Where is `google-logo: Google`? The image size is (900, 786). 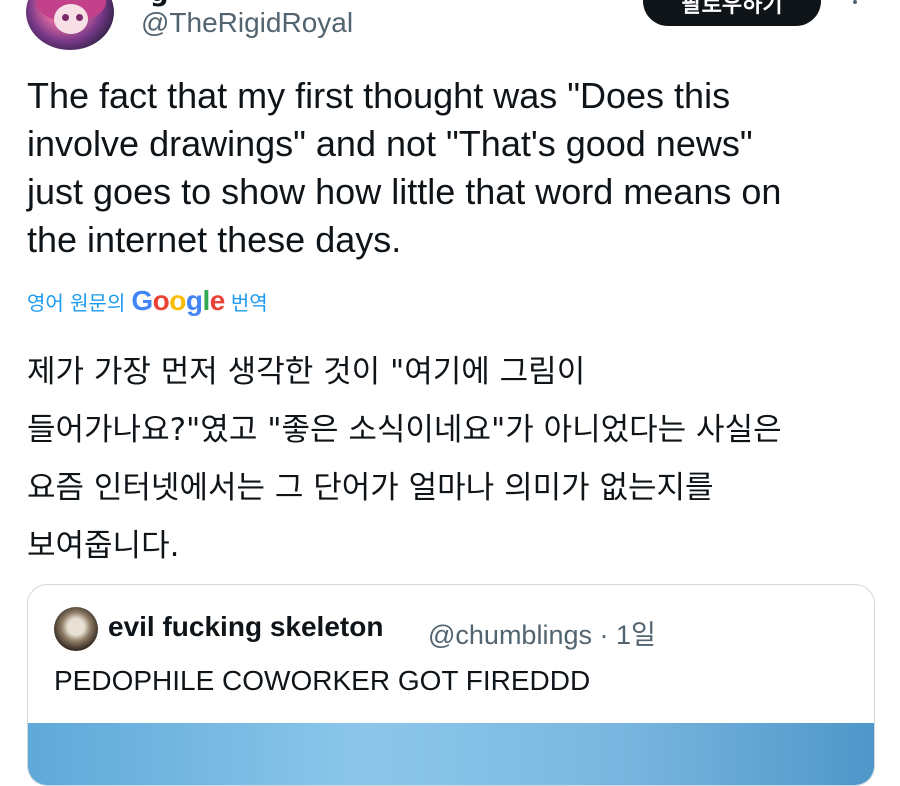 google-logo: Google is located at coordinates (178, 301).